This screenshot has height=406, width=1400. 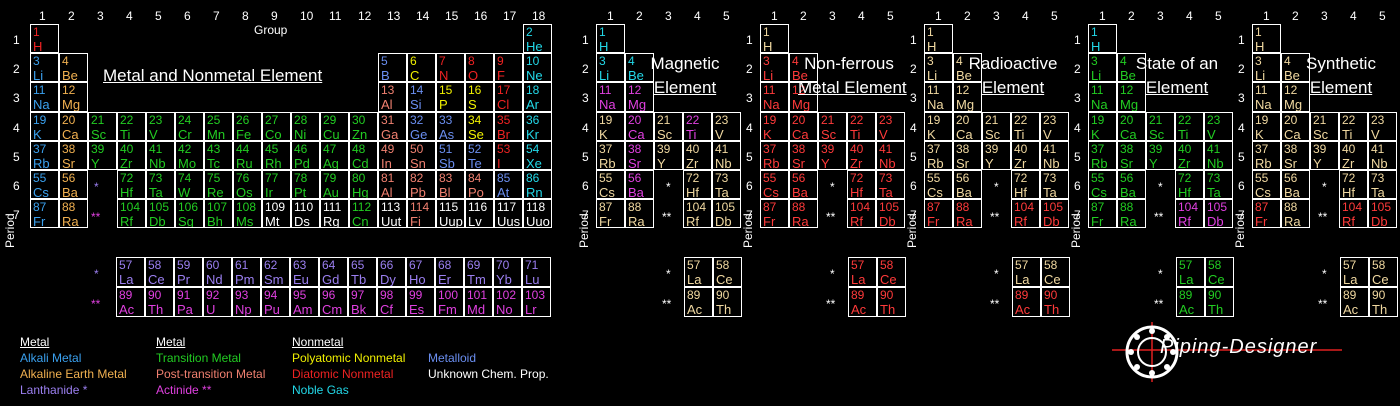 What do you see at coordinates (664, 148) in the screenshot?
I see `atomic-number: 39` at bounding box center [664, 148].